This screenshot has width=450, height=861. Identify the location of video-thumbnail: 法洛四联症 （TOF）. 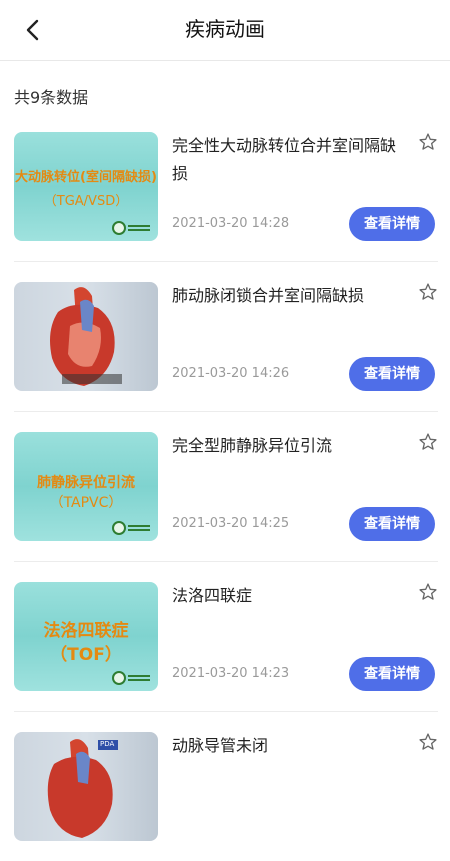
(86, 636).